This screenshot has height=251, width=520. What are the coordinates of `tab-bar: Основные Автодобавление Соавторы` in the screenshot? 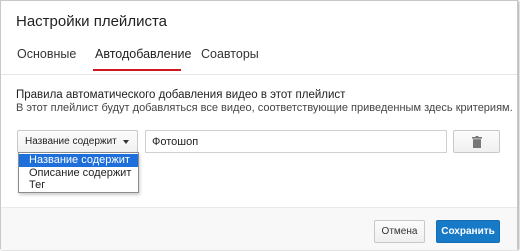 It's located at (259, 60).